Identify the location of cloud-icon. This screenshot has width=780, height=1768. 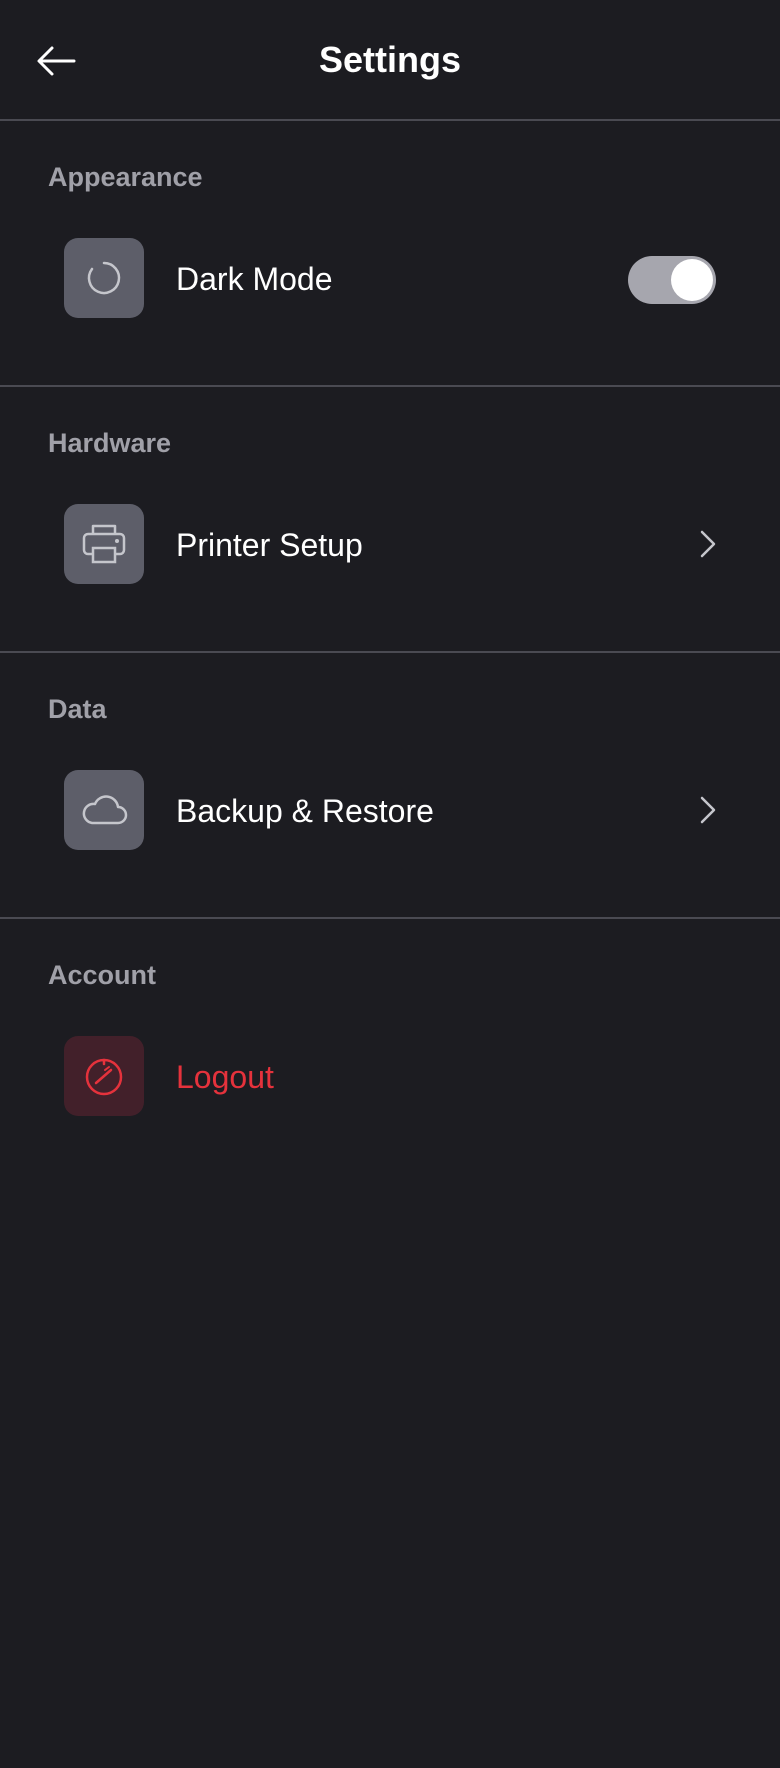
(105, 810).